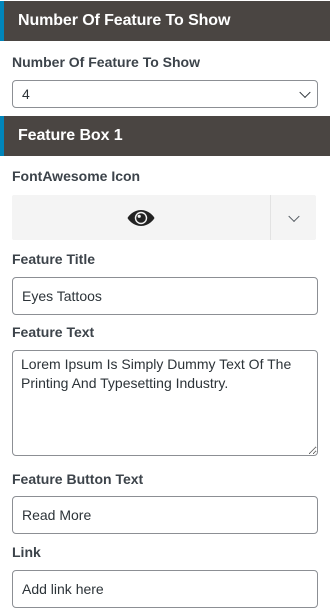  What do you see at coordinates (53, 332) in the screenshot?
I see `feature-text-label: Feature Text` at bounding box center [53, 332].